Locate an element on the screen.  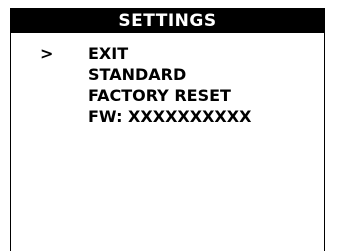
firmware-version-label: FW: XXXXXXXXXX is located at coordinates (170, 116).